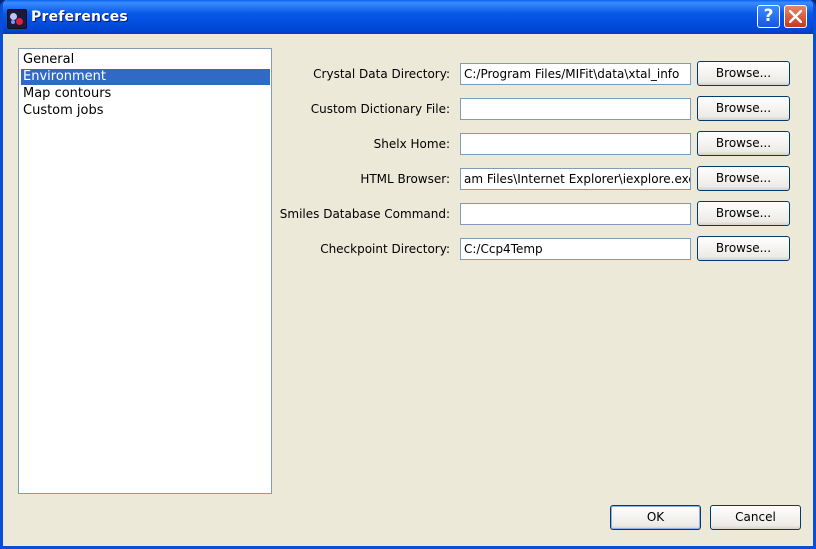  I want to click on app-icon, so click(17, 19).